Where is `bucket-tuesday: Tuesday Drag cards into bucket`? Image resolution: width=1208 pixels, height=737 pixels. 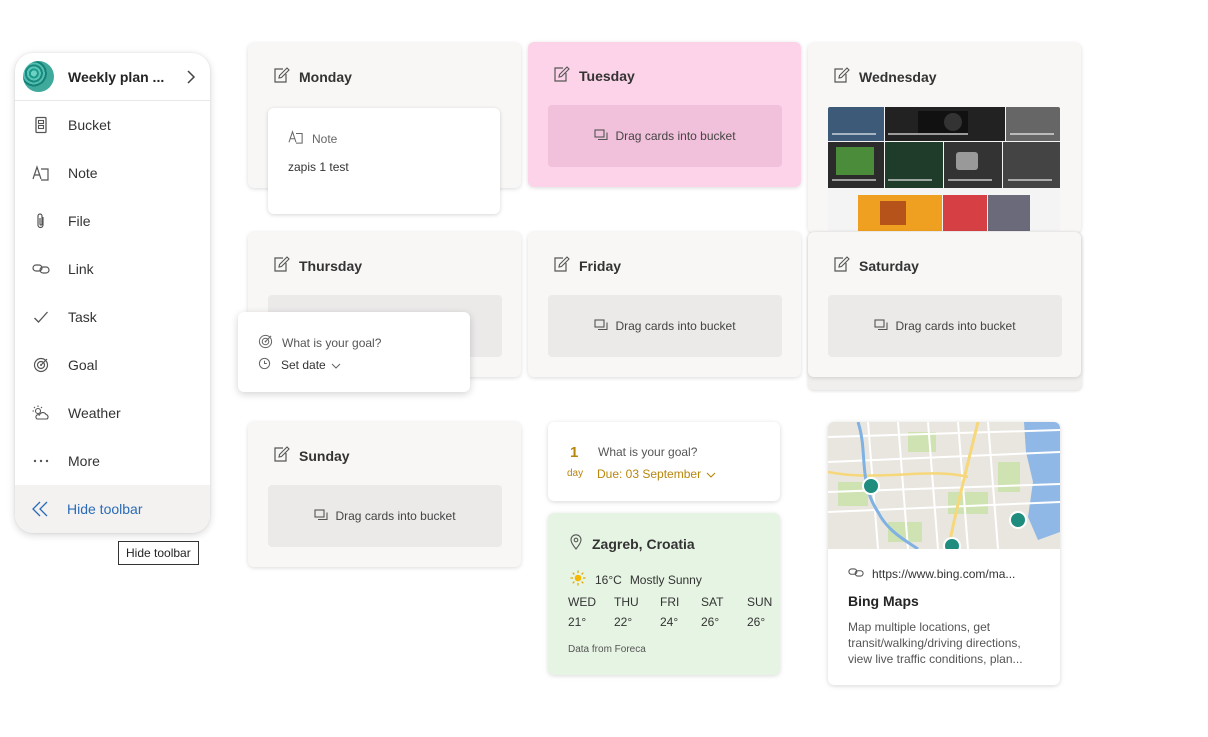 bucket-tuesday: Tuesday Drag cards into bucket is located at coordinates (664, 114).